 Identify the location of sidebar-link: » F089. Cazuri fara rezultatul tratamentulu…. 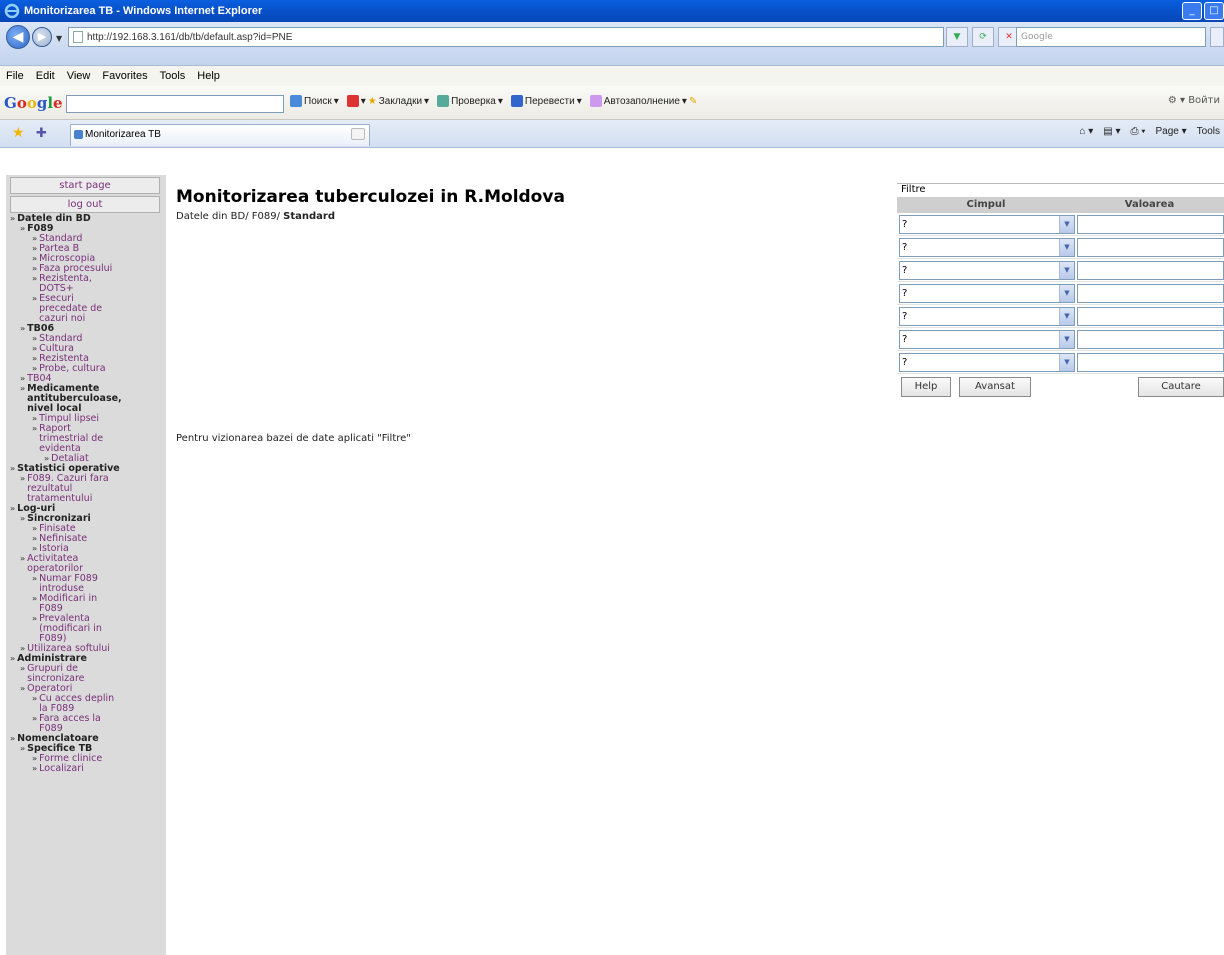
(88, 489).